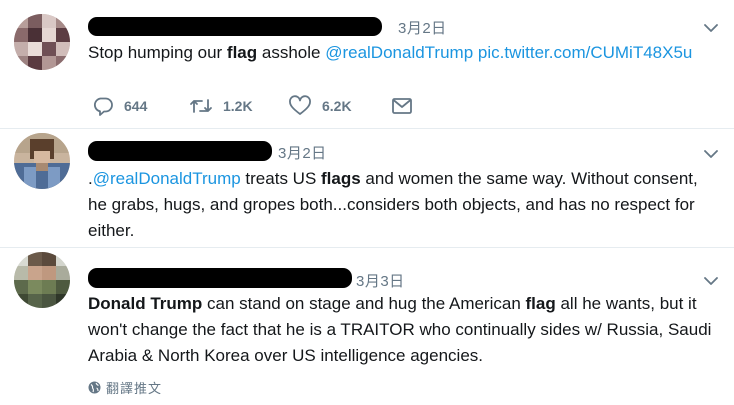  What do you see at coordinates (201, 106) in the screenshot?
I see `retweet-icon` at bounding box center [201, 106].